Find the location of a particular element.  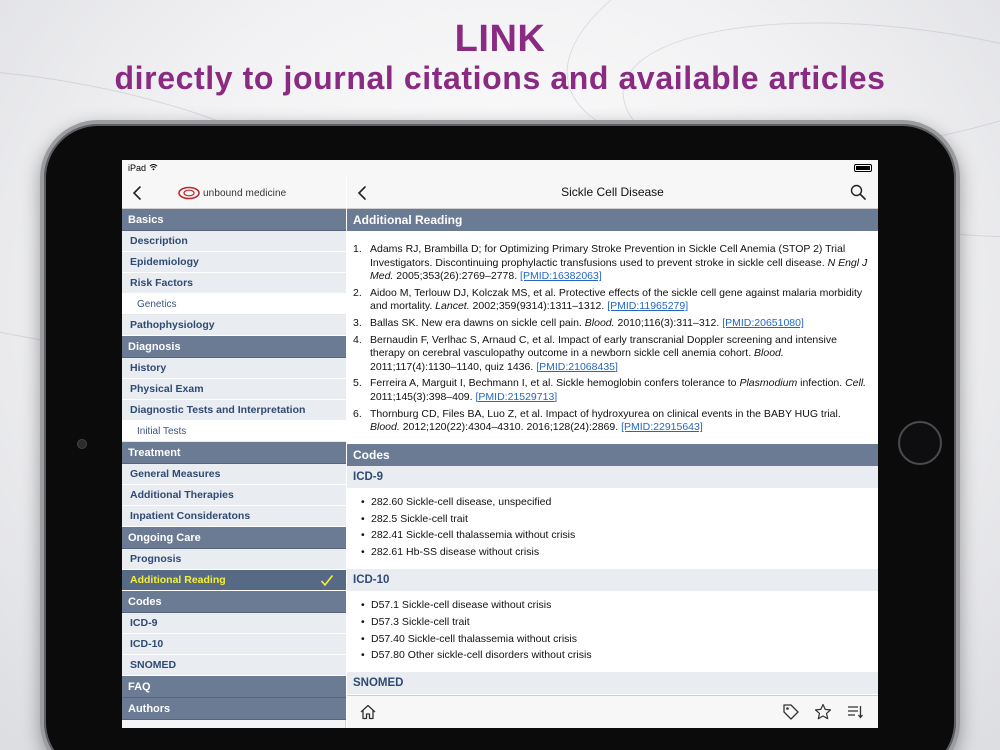

sidebar-section-basics: Basics is located at coordinates (234, 220).